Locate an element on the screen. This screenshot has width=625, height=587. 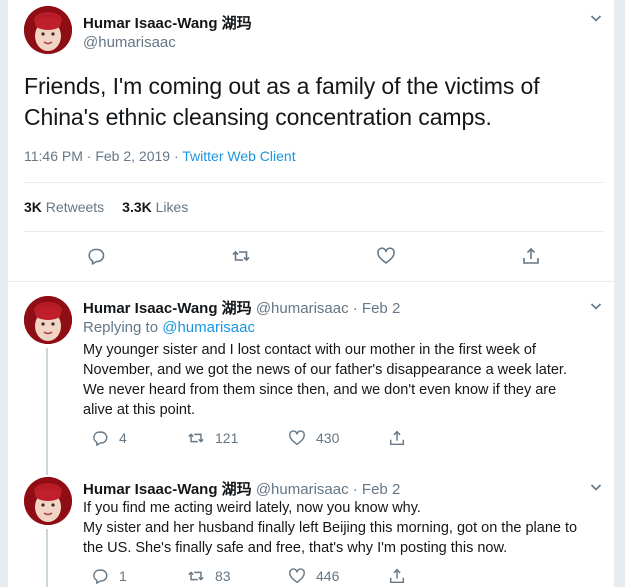
replying-to-link: @humarisaac is located at coordinates (208, 327).